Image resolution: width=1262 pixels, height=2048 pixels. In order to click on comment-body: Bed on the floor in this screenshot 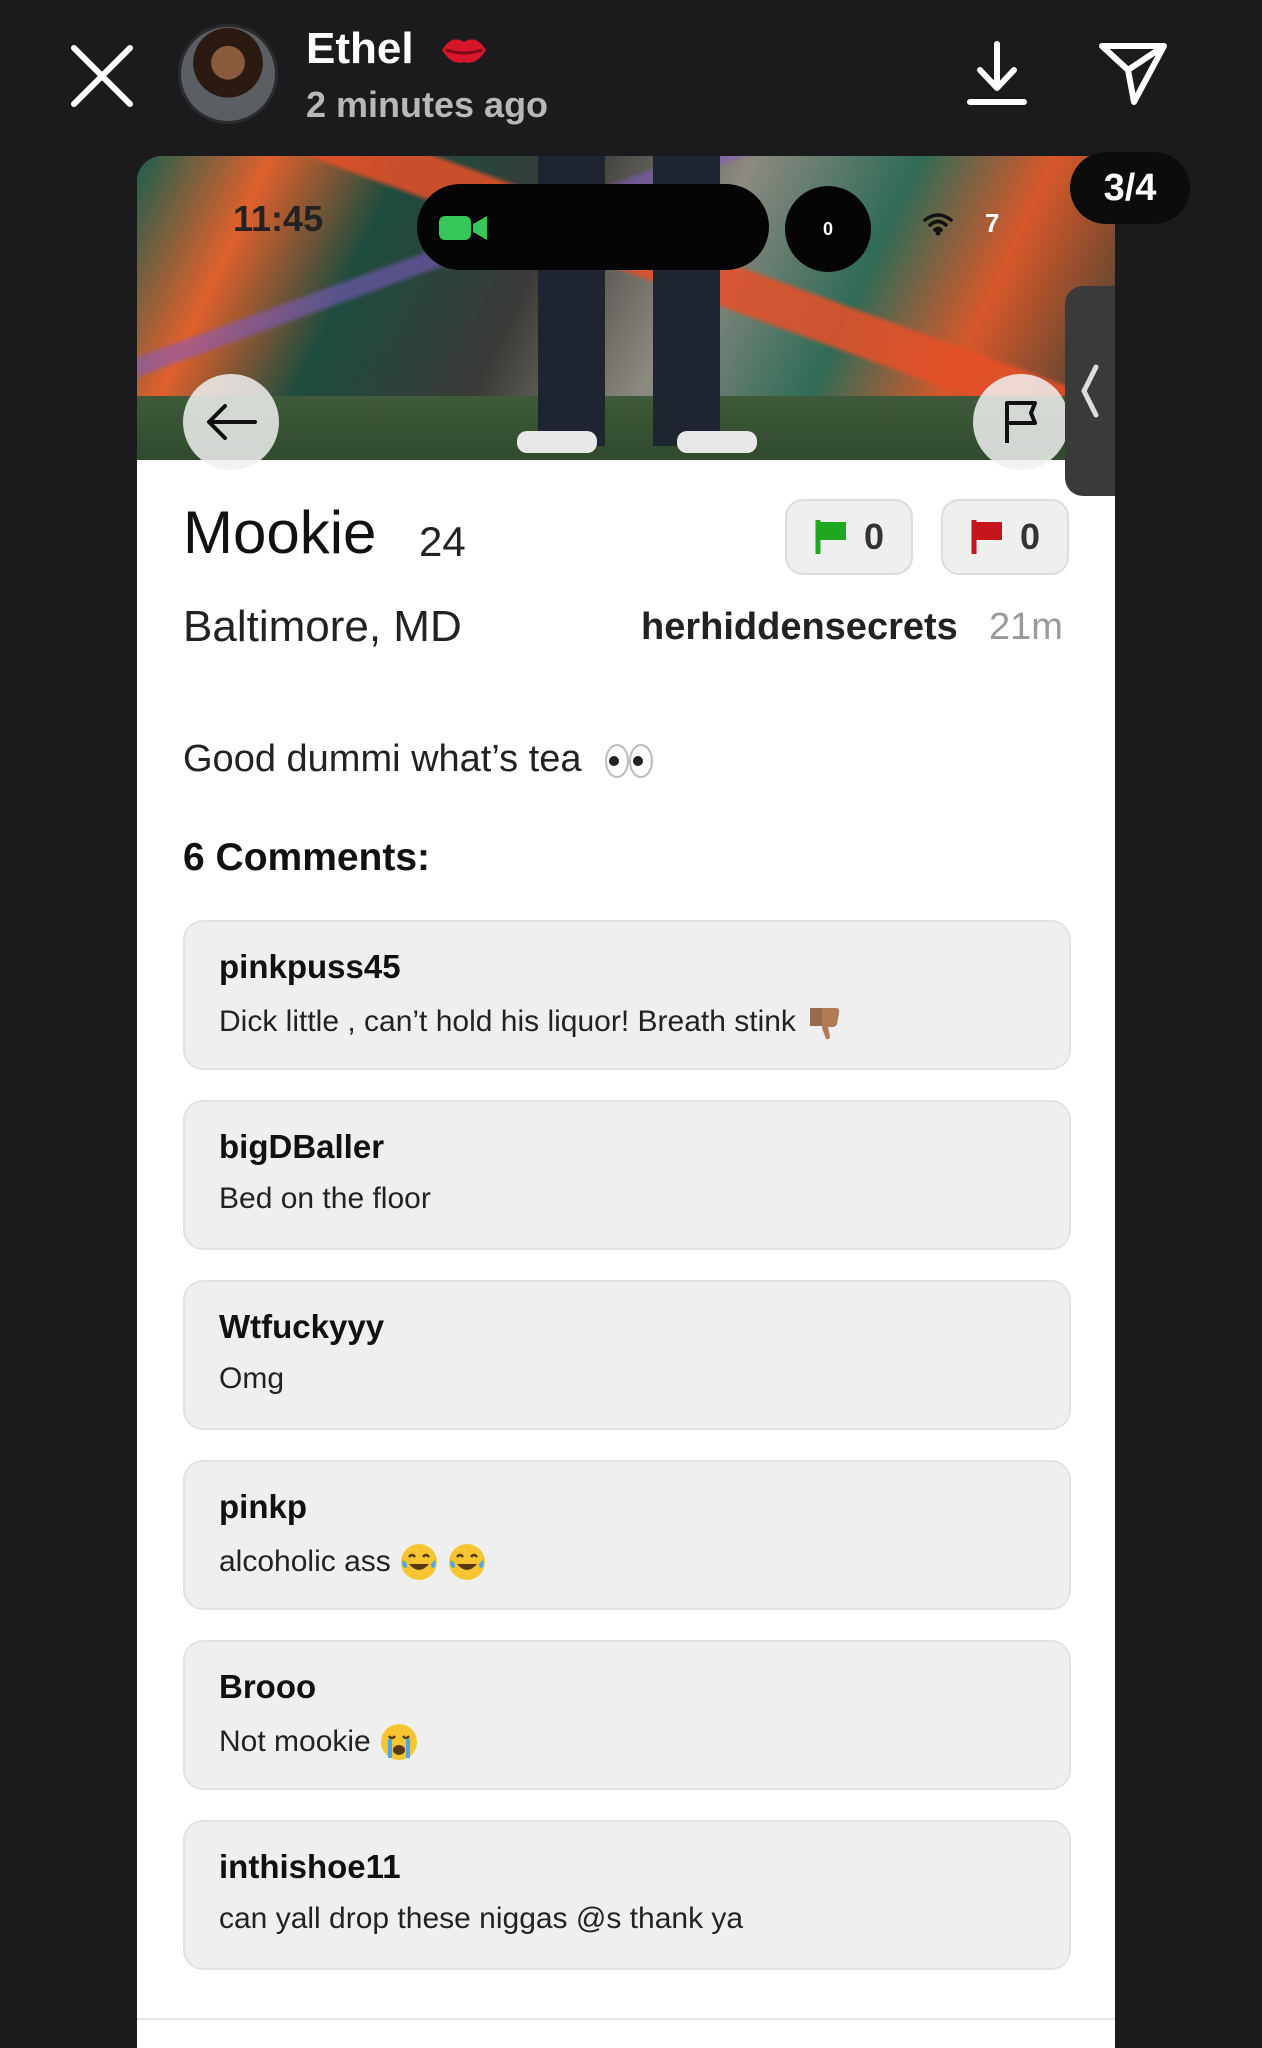, I will do `click(325, 1198)`.